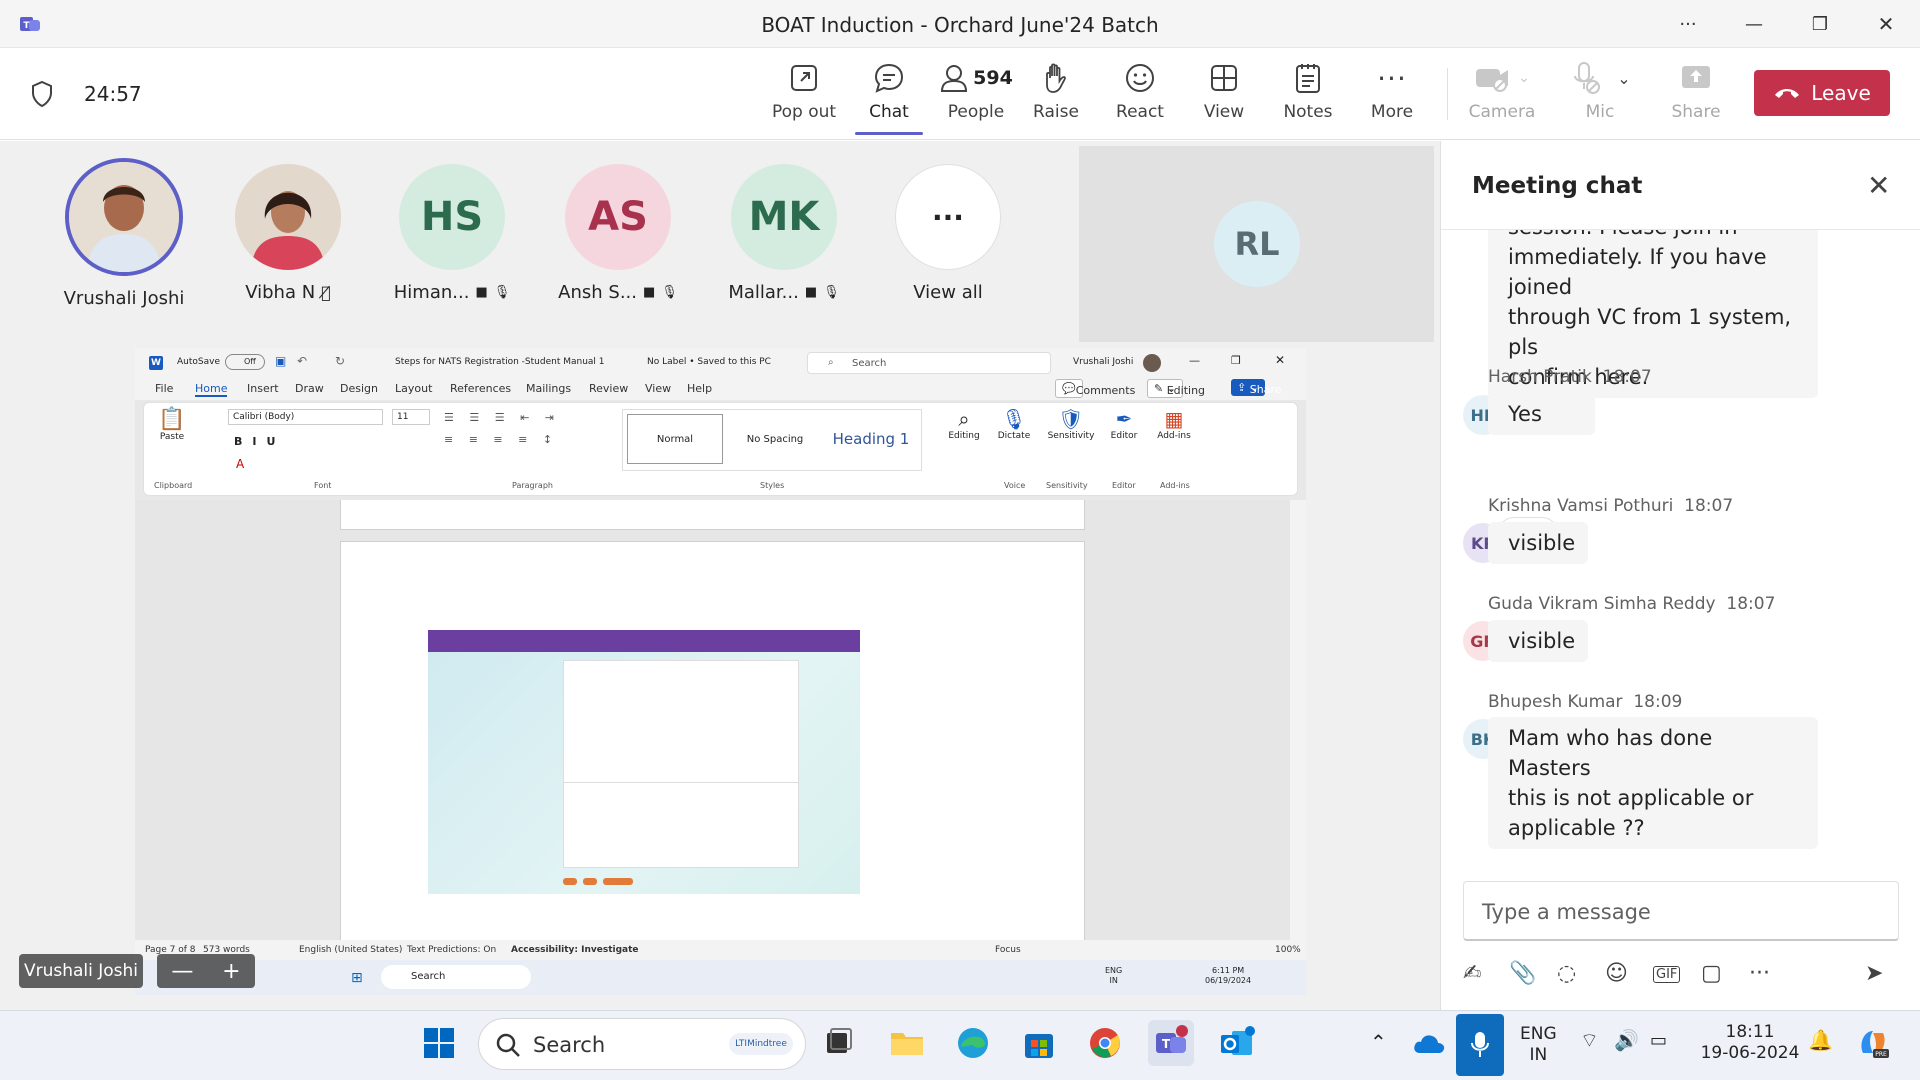  Describe the element at coordinates (575, 950) in the screenshot. I see `accessibility-status: Accessibility: Investigate` at that location.